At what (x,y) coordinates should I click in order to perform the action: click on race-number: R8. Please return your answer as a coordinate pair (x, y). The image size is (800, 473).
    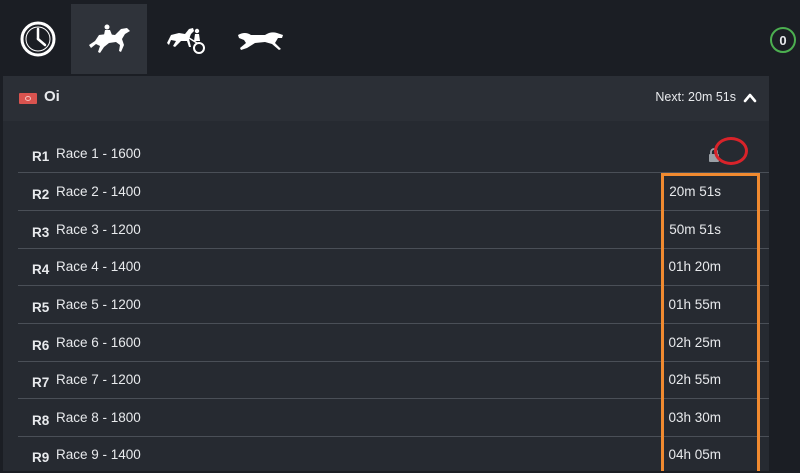
    Looking at the image, I should click on (41, 420).